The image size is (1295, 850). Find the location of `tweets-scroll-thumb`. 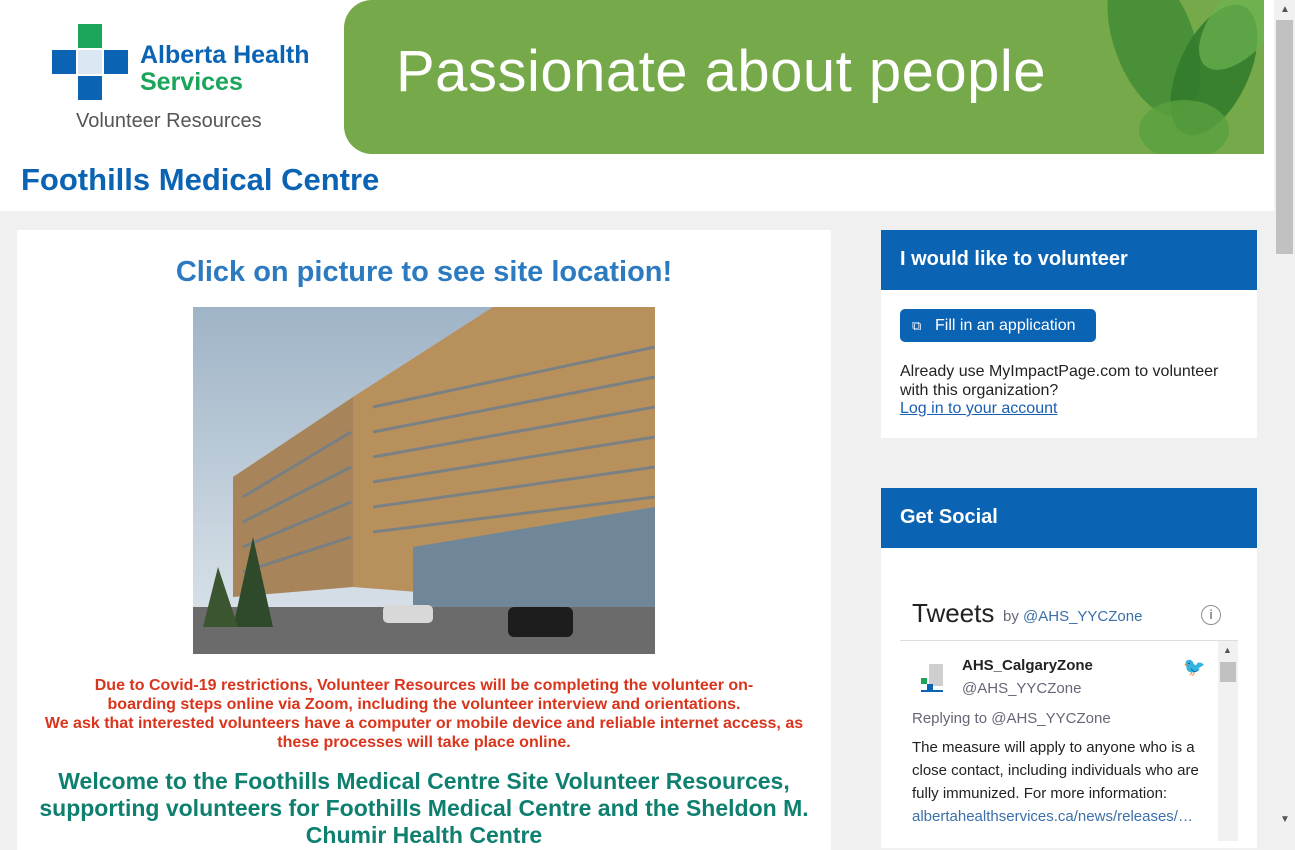

tweets-scroll-thumb is located at coordinates (1228, 672).